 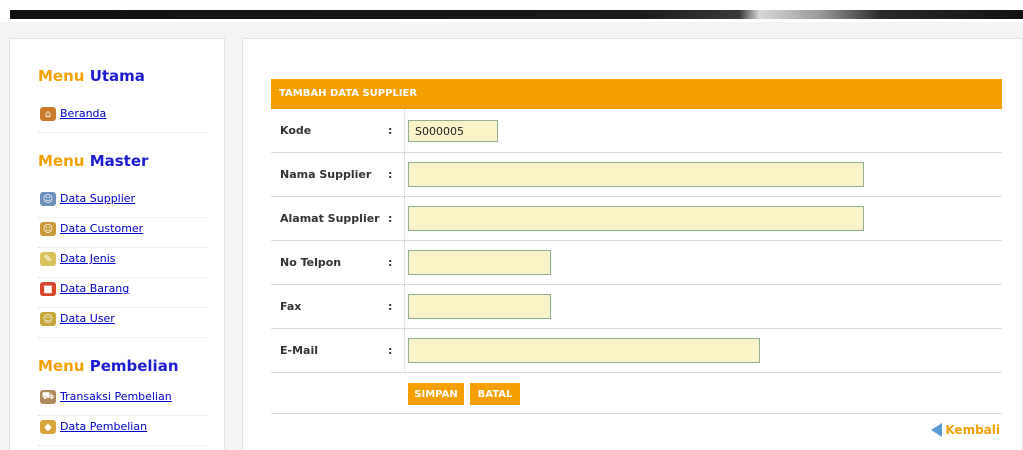 What do you see at coordinates (311, 262) in the screenshot?
I see `no-telpon-label: No Telpon` at bounding box center [311, 262].